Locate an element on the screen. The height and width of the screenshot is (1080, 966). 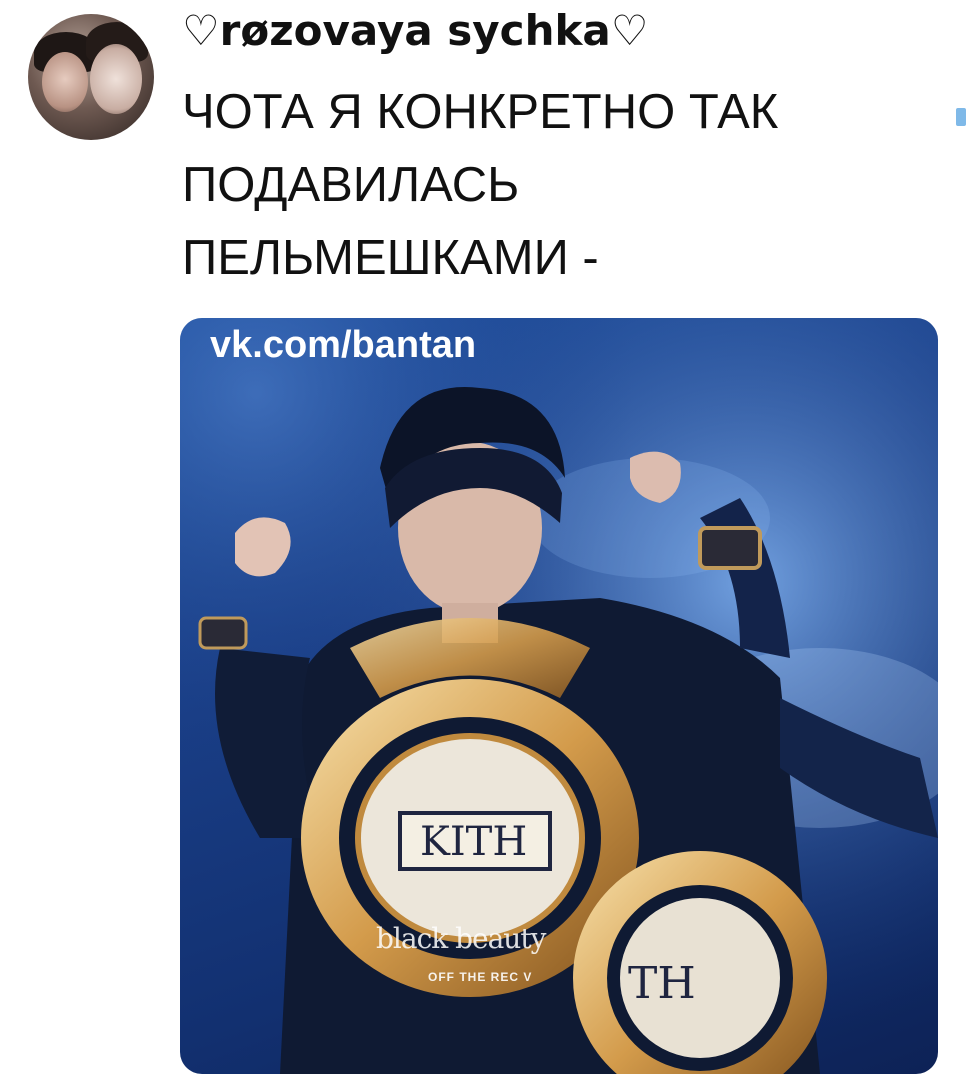
avatar-face-left is located at coordinates (65, 82).